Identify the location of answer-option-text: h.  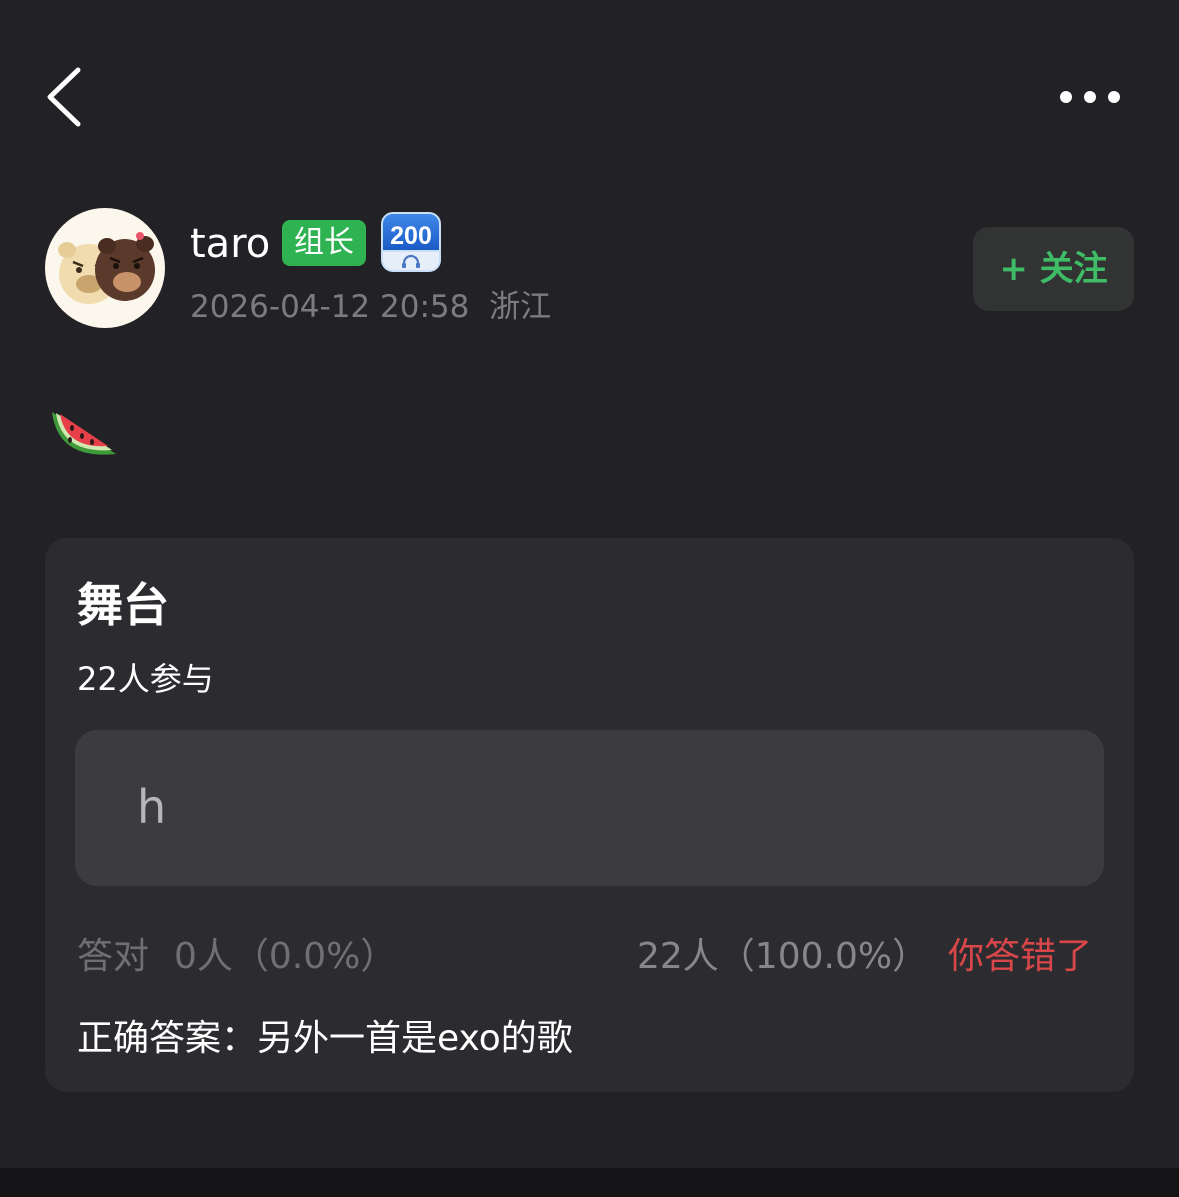
(152, 807).